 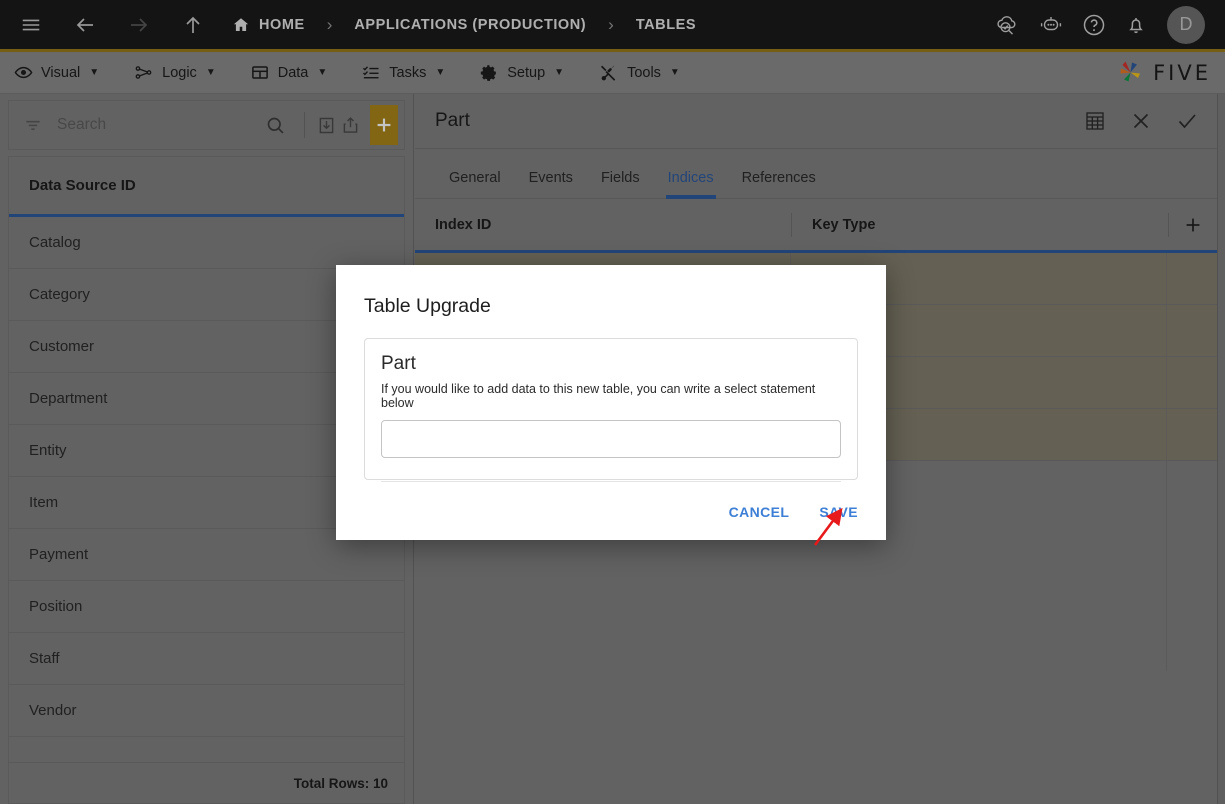 I want to click on dialog-rule, so click(x=611, y=481).